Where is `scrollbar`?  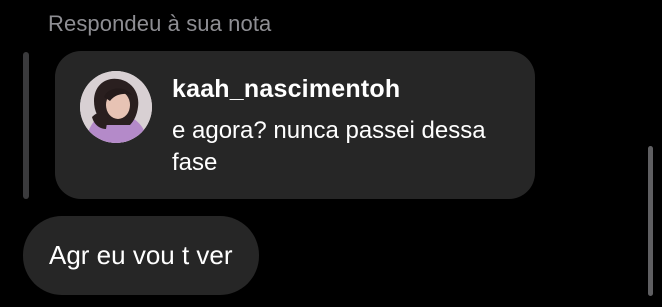
scrollbar is located at coordinates (650, 221).